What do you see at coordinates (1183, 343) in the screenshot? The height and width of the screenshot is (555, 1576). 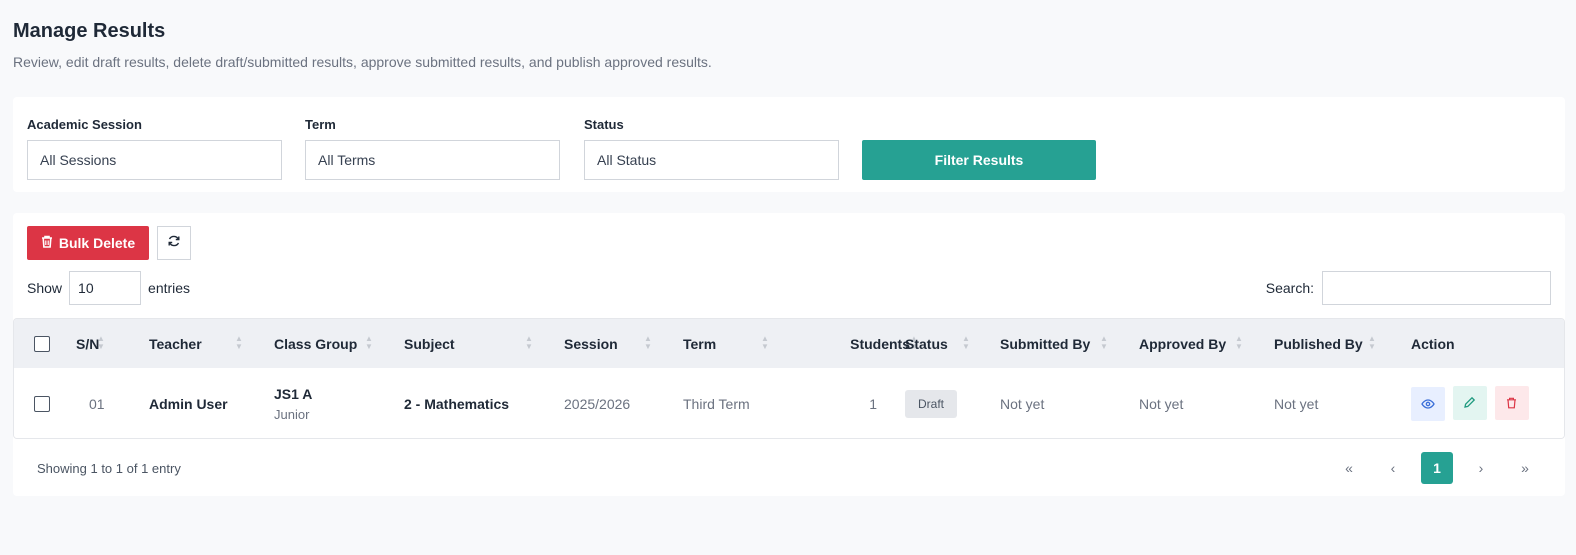 I see `approved-by-header-label: Approved By` at bounding box center [1183, 343].